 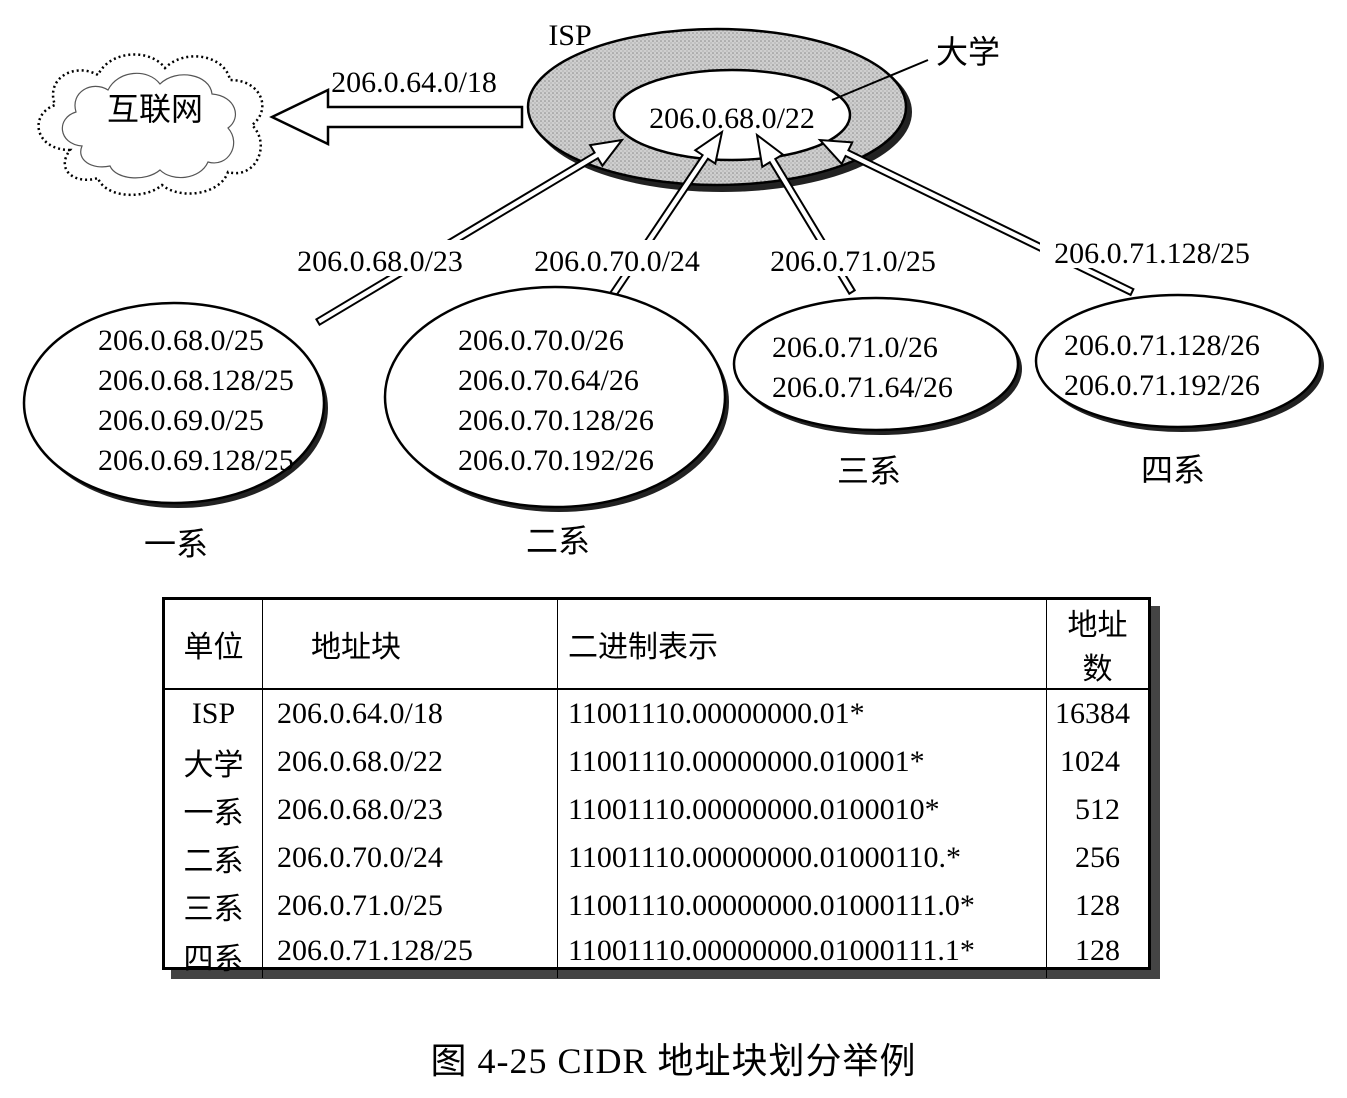 What do you see at coordinates (414, 82) in the screenshot?
I see `internet-route-label: 206.0.64.0/18` at bounding box center [414, 82].